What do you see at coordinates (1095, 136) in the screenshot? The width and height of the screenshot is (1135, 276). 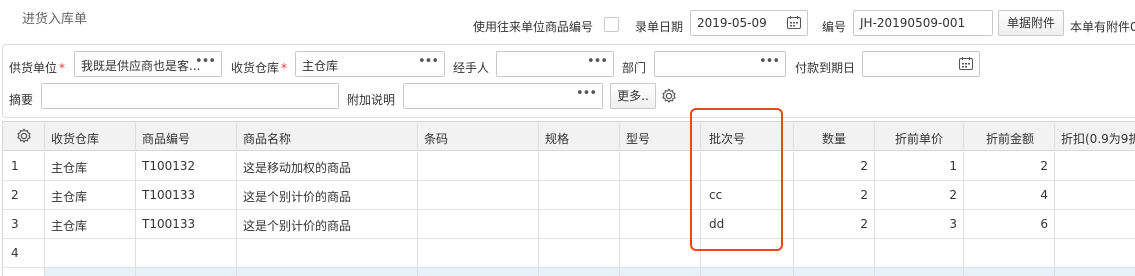 I see `column-header-discount: 折扣(0.9为9折)` at bounding box center [1095, 136].